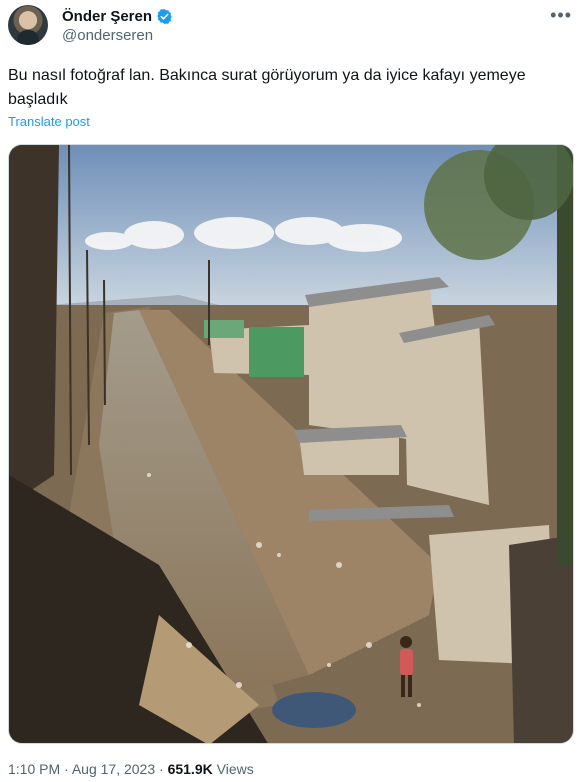 The image size is (586, 782). I want to click on translate-post-link: Translate post, so click(49, 121).